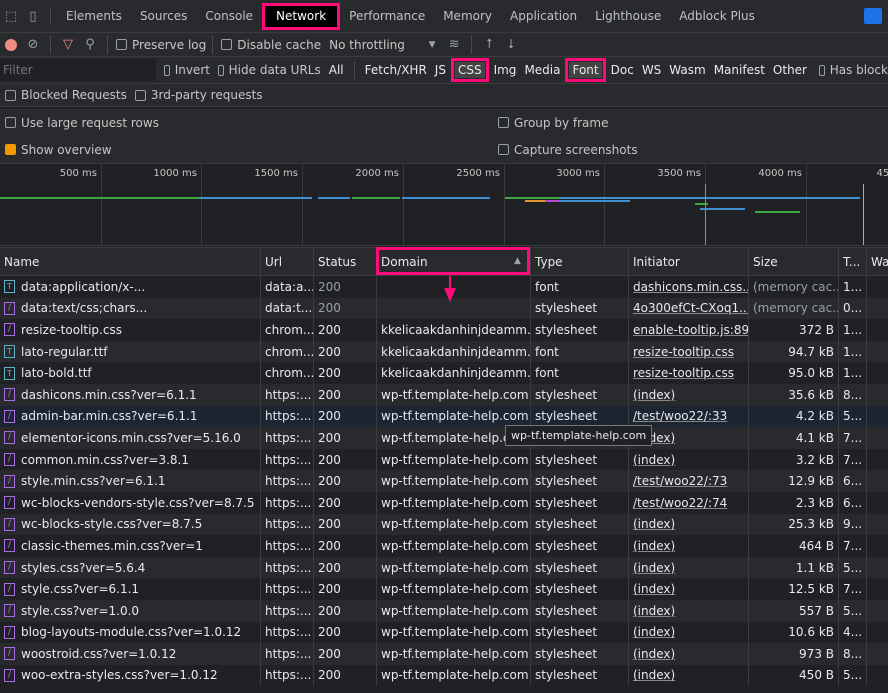  I want to click on filter-type-doc: Doc, so click(622, 70).